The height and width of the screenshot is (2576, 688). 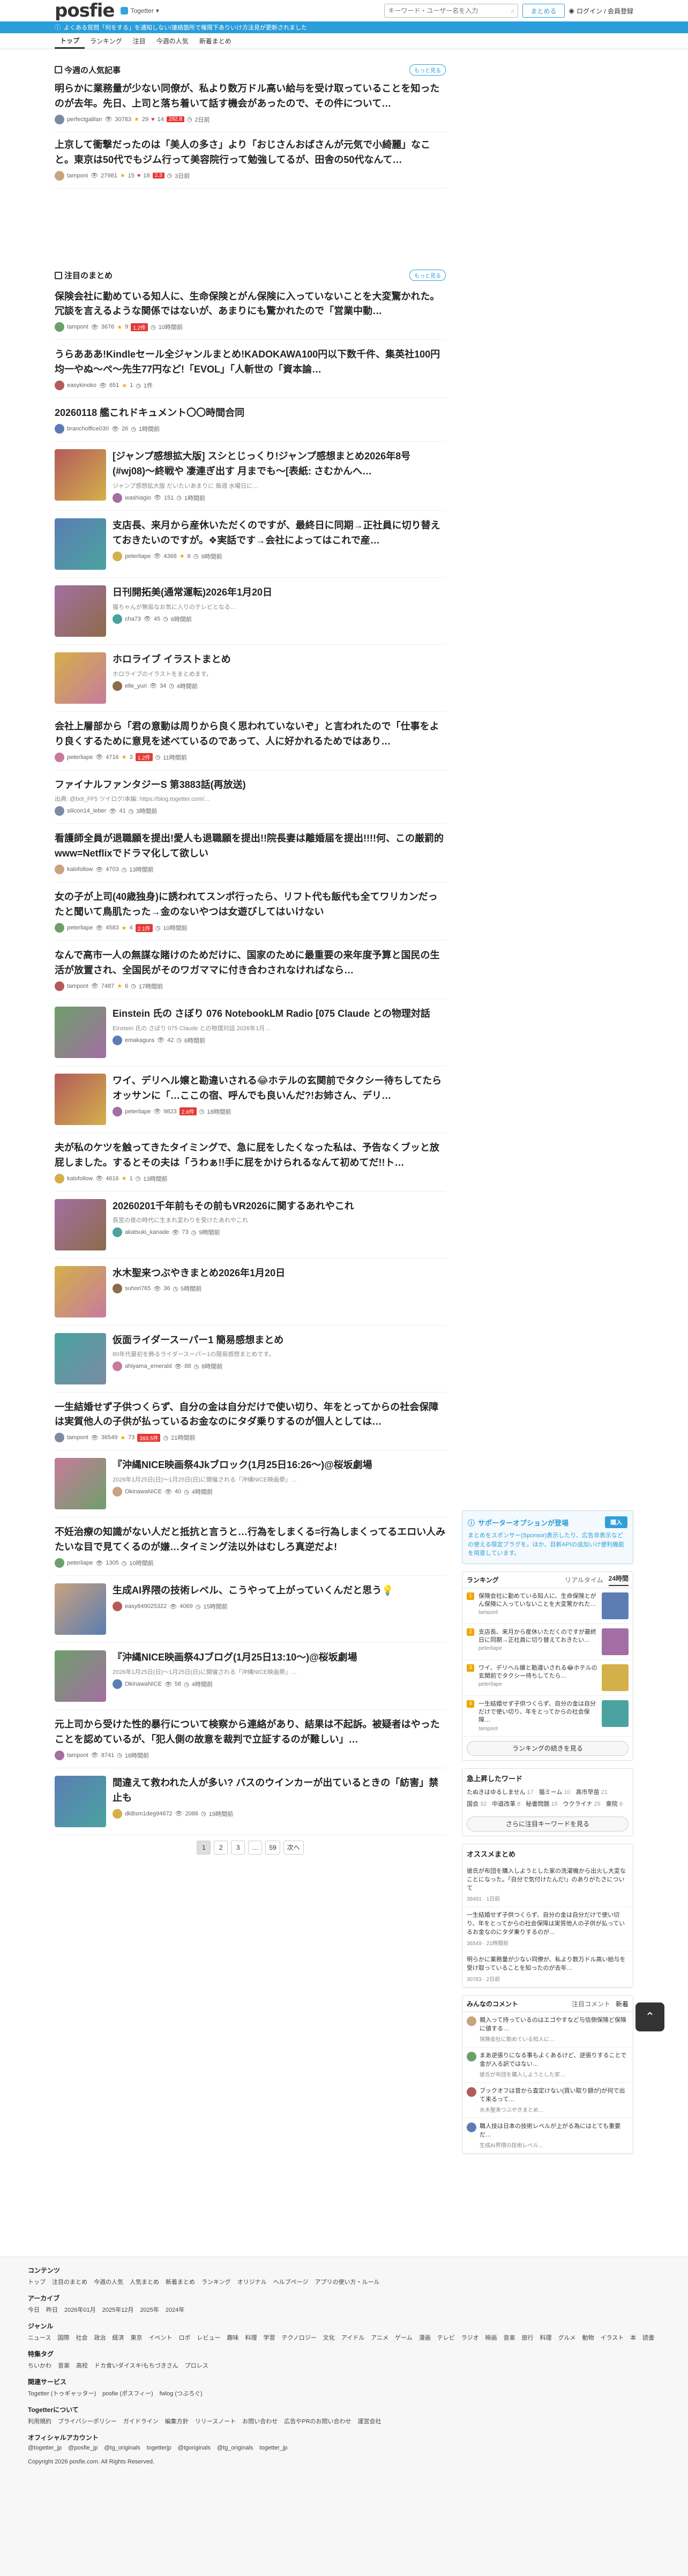 What do you see at coordinates (648, 2337) in the screenshot?
I see `footer-link: 読書` at bounding box center [648, 2337].